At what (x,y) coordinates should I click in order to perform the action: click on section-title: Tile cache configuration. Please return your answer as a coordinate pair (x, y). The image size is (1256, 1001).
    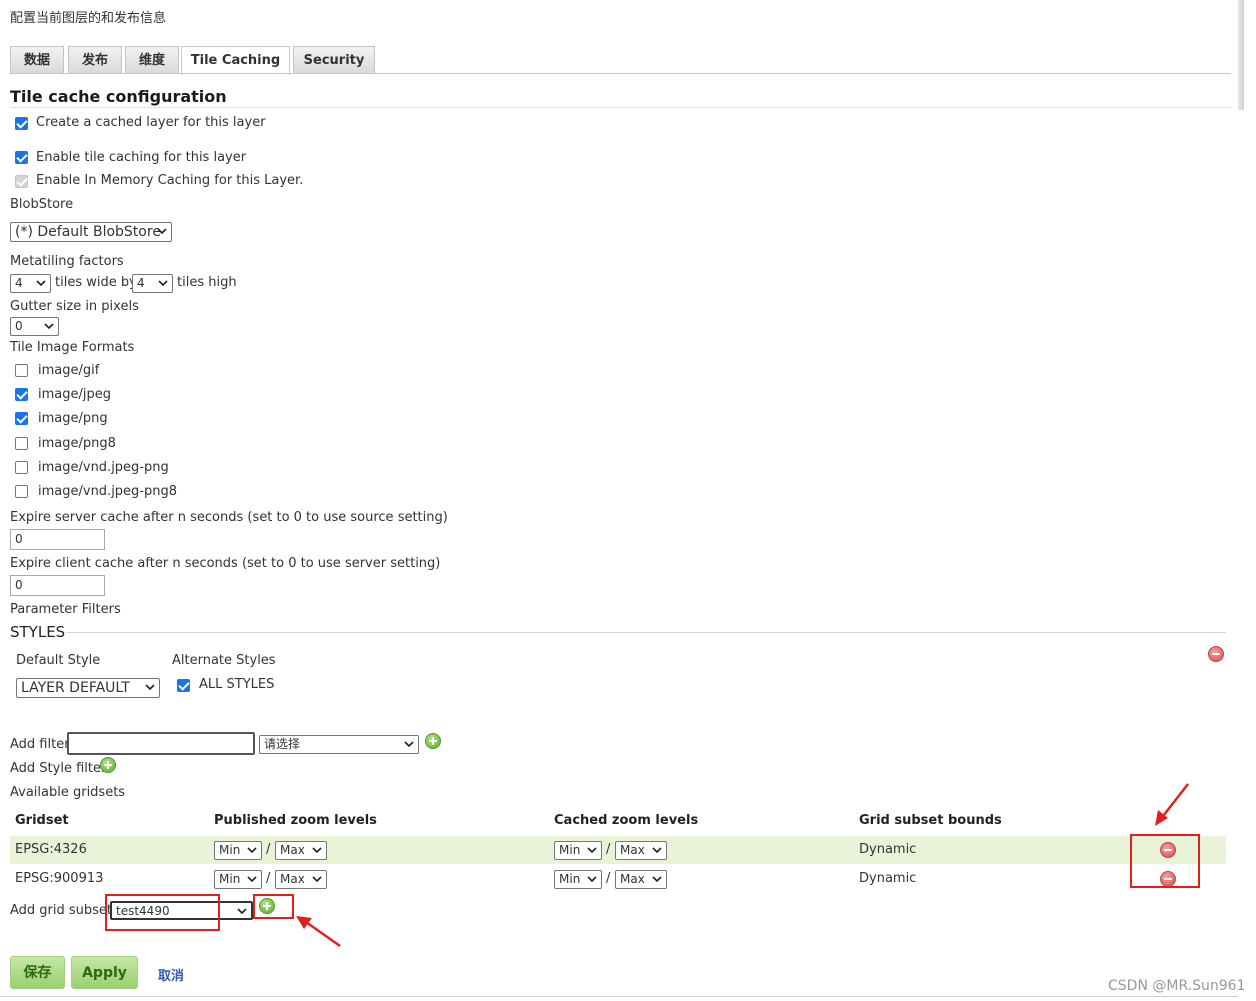
    Looking at the image, I should click on (118, 96).